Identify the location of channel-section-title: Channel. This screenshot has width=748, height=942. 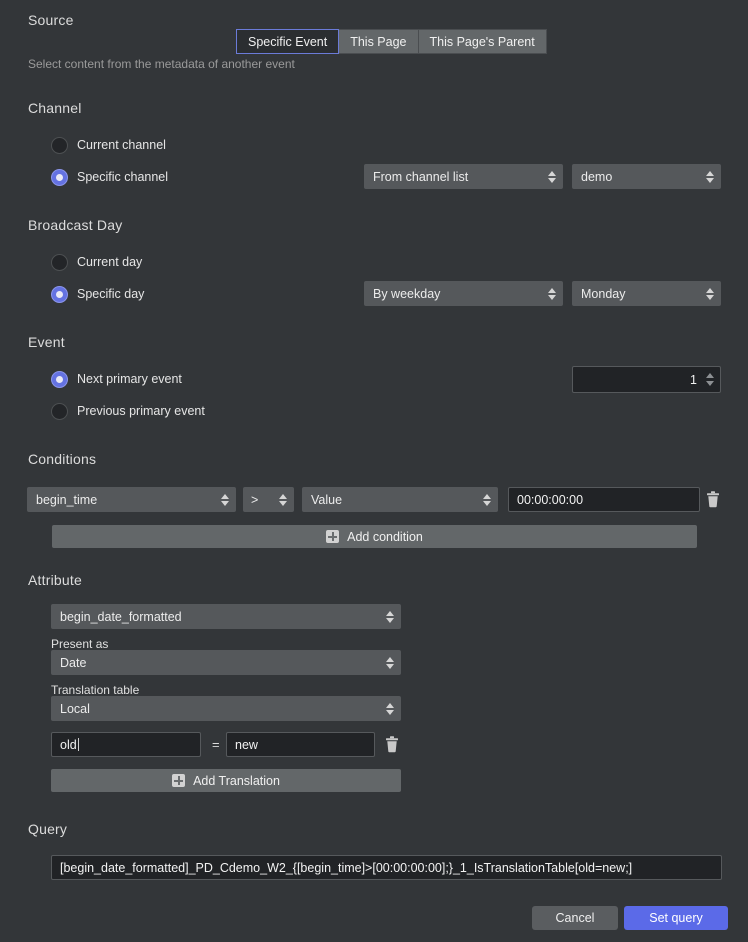
(55, 108).